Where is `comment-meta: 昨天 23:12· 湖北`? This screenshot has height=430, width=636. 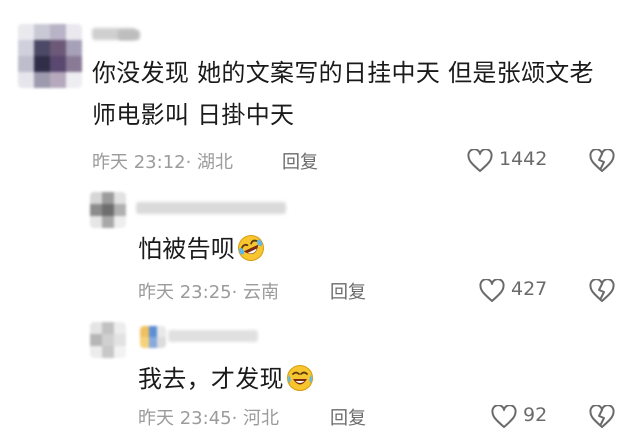
comment-meta: 昨天 23:12· 湖北 is located at coordinates (162, 161).